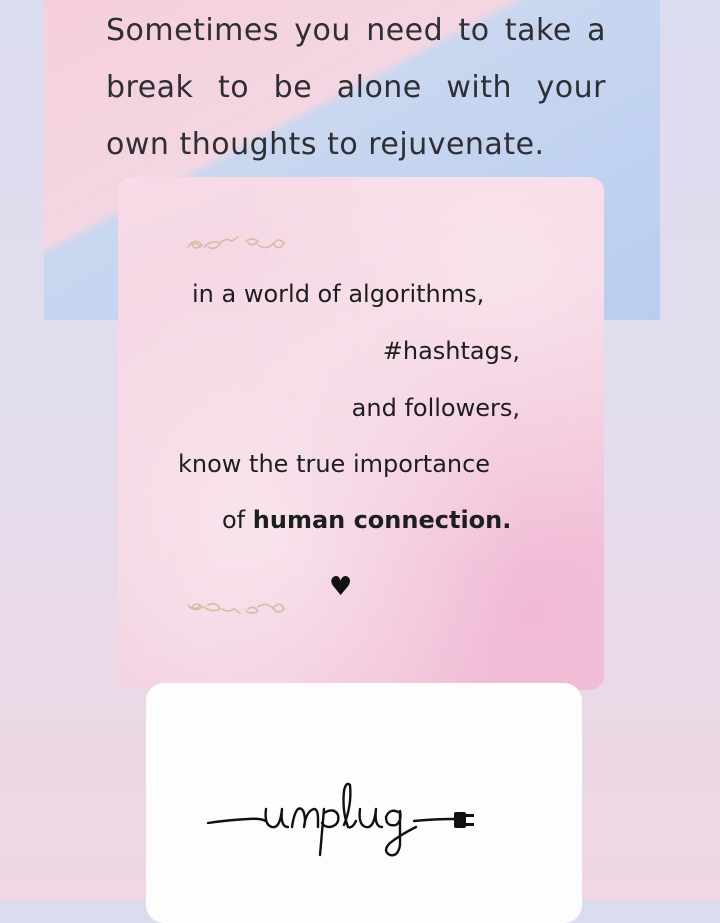 The image size is (720, 923). Describe the element at coordinates (356, 30) in the screenshot. I see `top-quote-line: Sometimes you need to take a` at that location.